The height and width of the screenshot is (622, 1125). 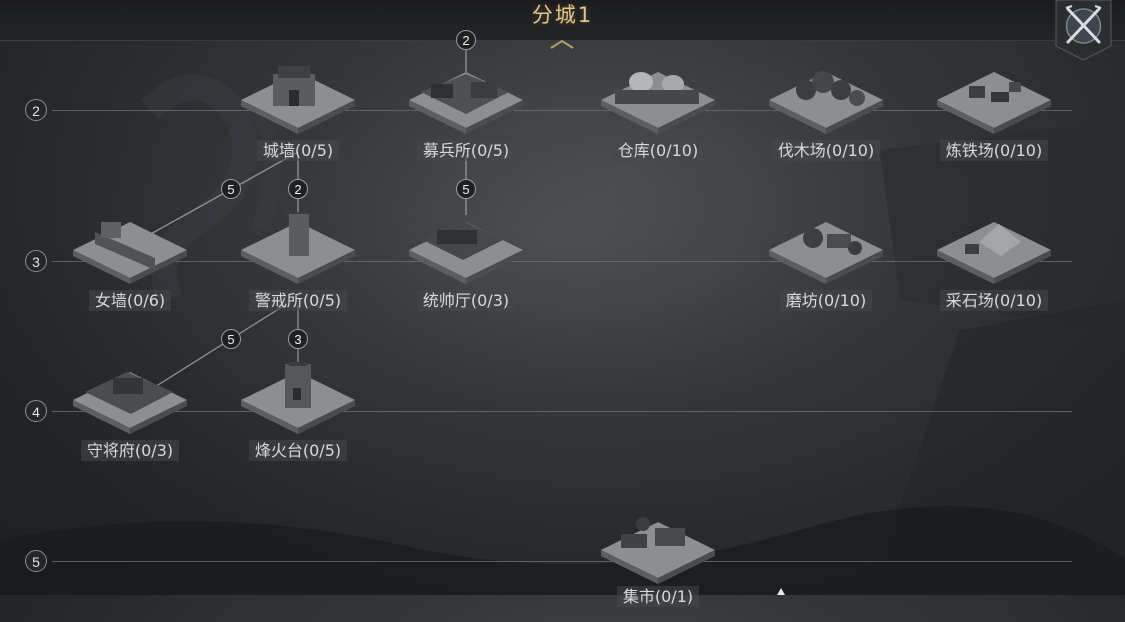 I want to click on market-icon, so click(x=658, y=550).